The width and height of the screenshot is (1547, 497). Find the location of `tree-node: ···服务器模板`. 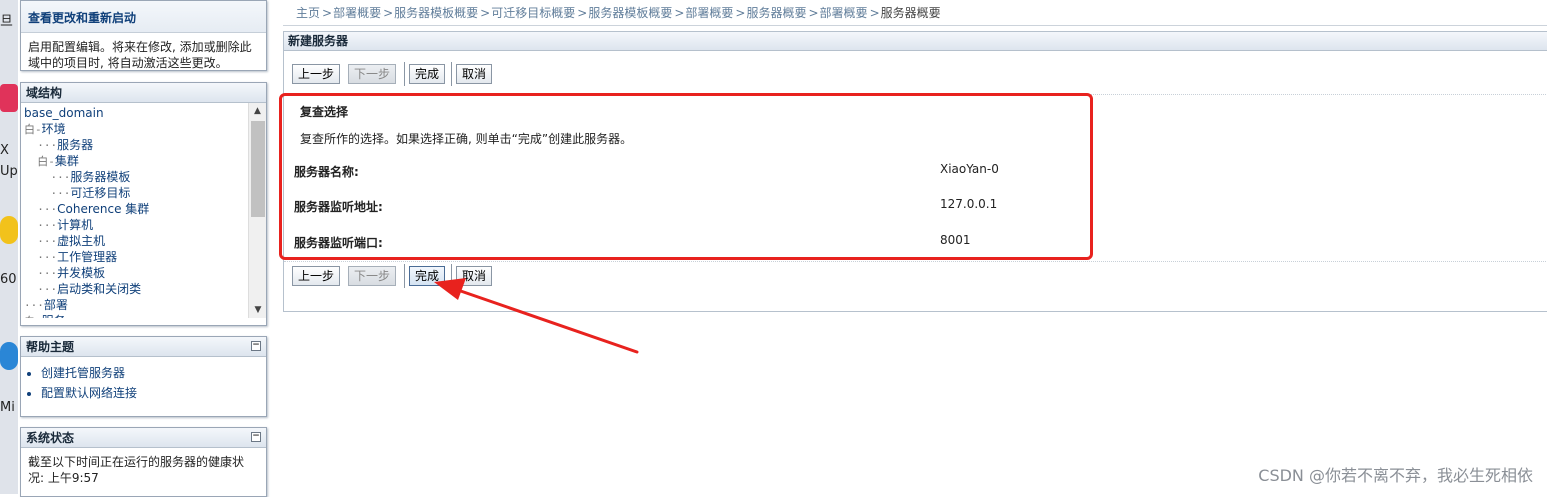

tree-node: ···服务器模板 is located at coordinates (145, 177).